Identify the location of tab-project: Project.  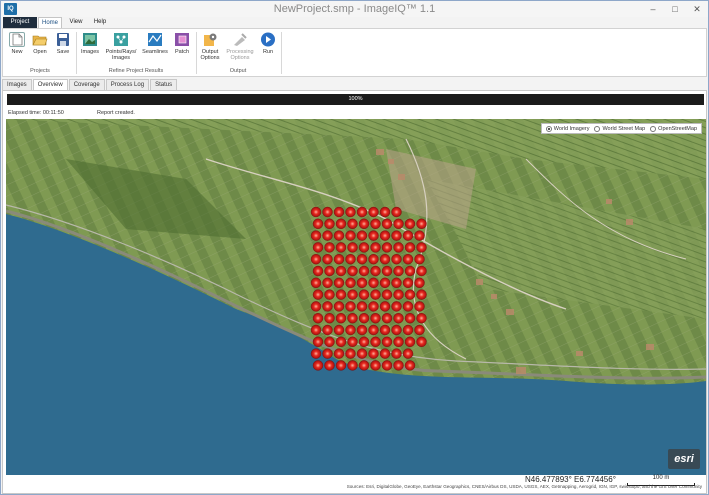
(20, 22).